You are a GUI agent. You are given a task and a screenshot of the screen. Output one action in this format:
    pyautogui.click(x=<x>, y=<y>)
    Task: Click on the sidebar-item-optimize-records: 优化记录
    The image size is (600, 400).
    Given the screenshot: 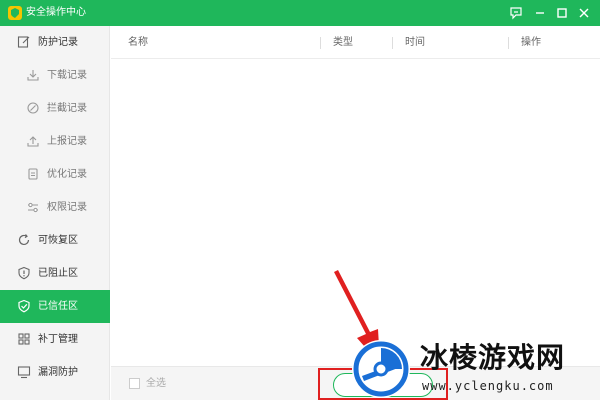 What is the action you would take?
    pyautogui.click(x=55, y=174)
    